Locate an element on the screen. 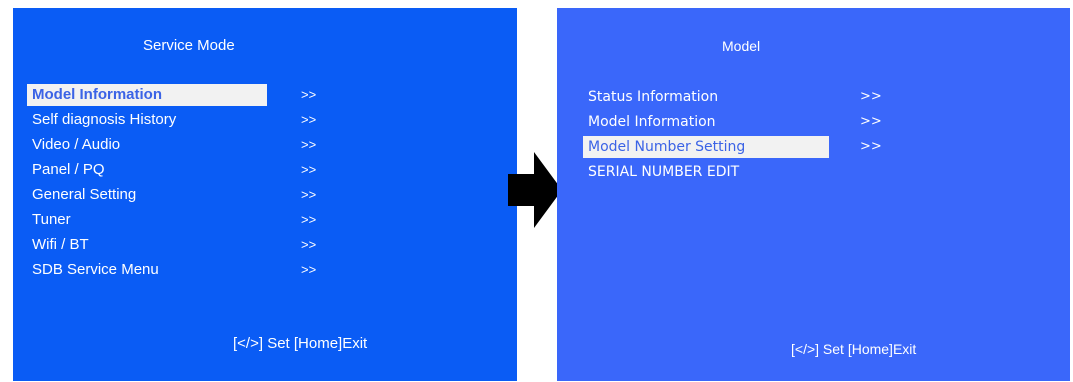 The width and height of the screenshot is (1073, 382). menu-item-wifi-bt: Wifi / BT >> is located at coordinates (182, 244).